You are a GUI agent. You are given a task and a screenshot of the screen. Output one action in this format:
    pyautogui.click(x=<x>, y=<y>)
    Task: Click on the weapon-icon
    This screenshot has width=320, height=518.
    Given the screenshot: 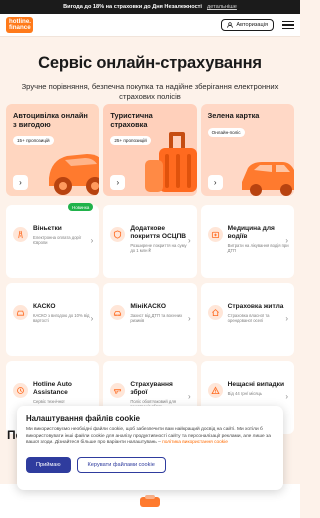 What is the action you would take?
    pyautogui.click(x=118, y=390)
    